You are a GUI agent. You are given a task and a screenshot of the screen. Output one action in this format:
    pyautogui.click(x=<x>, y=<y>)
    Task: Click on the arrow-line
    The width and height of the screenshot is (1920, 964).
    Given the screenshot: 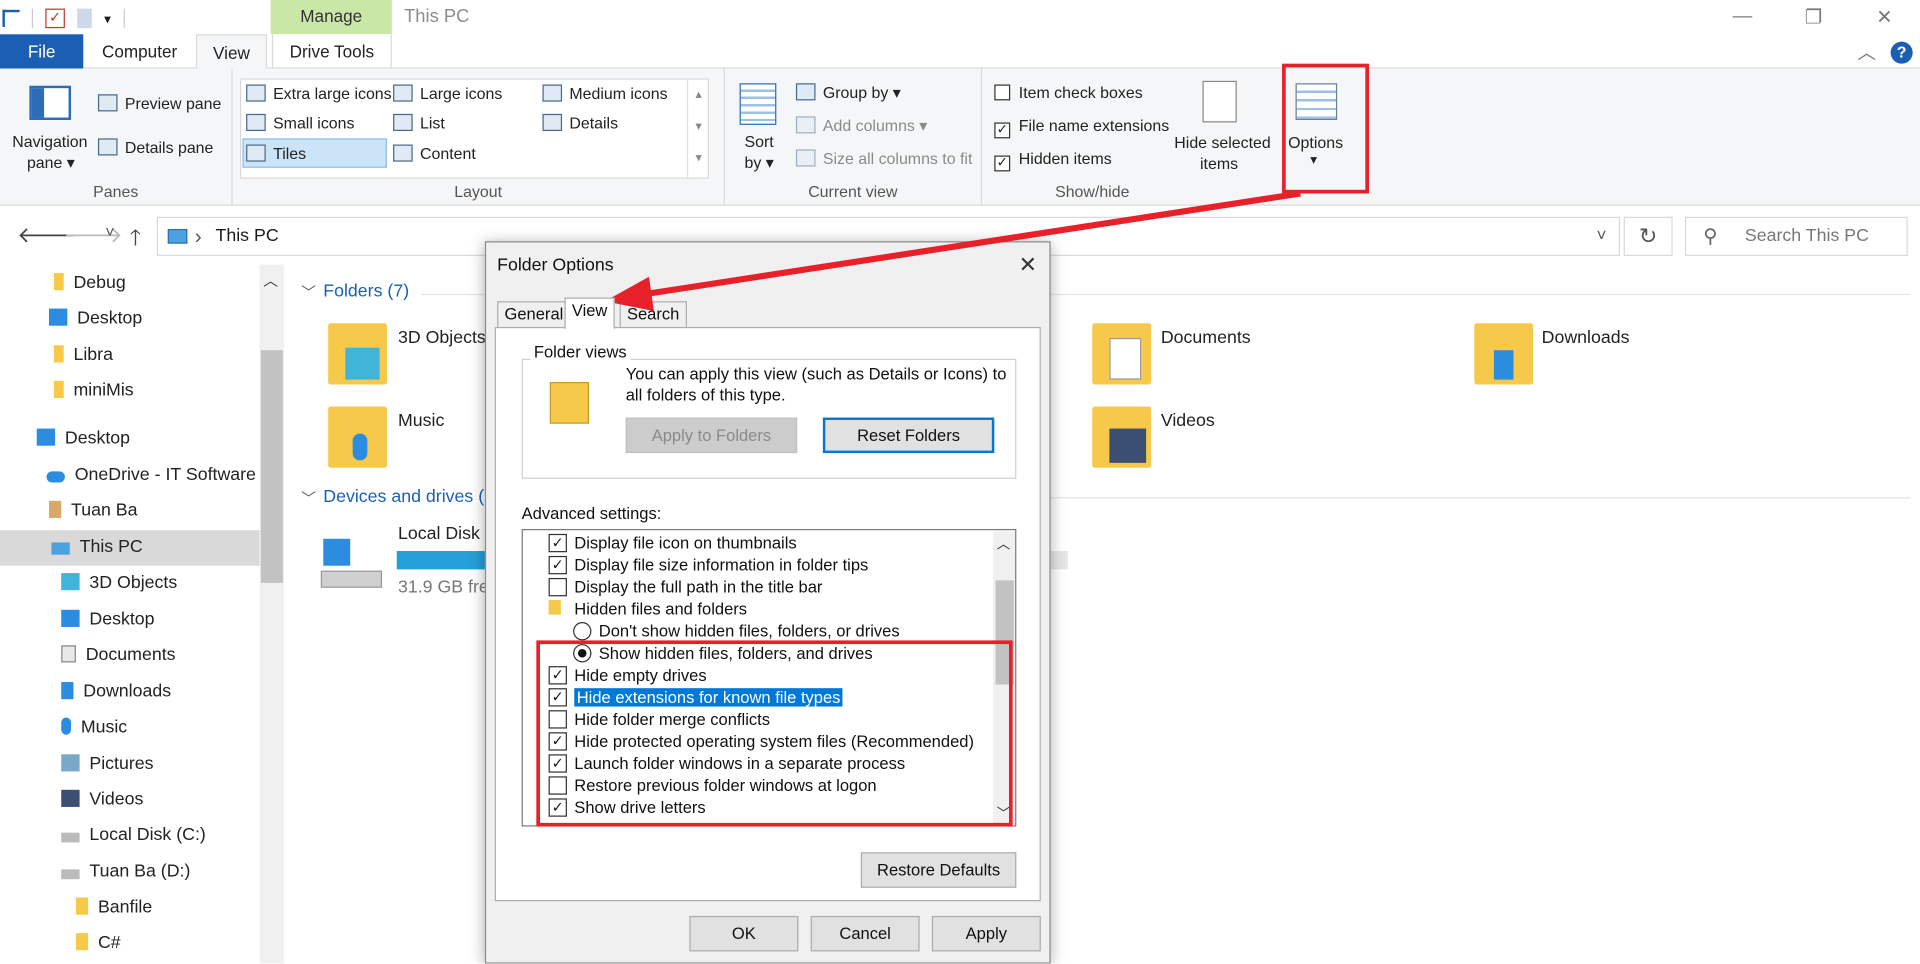 What is the action you would take?
    pyautogui.click(x=973, y=243)
    